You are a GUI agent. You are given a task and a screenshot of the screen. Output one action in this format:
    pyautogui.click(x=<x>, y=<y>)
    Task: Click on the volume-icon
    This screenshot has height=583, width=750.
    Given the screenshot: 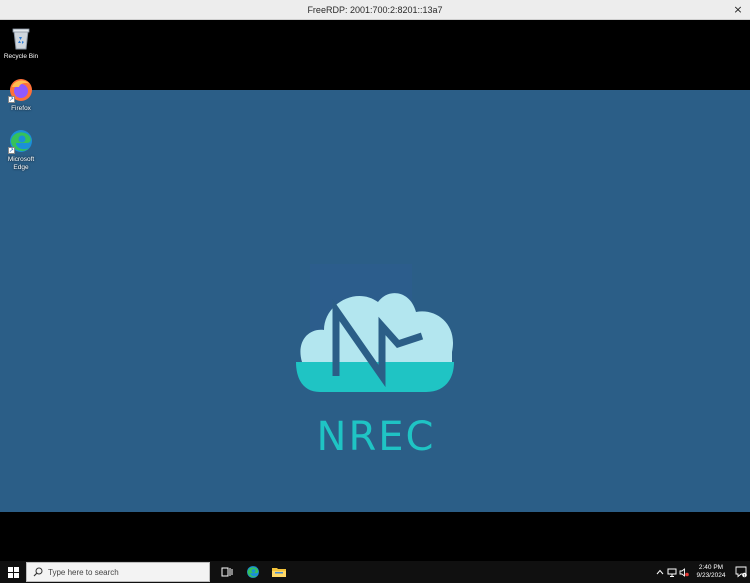 What is the action you would take?
    pyautogui.click(x=684, y=572)
    